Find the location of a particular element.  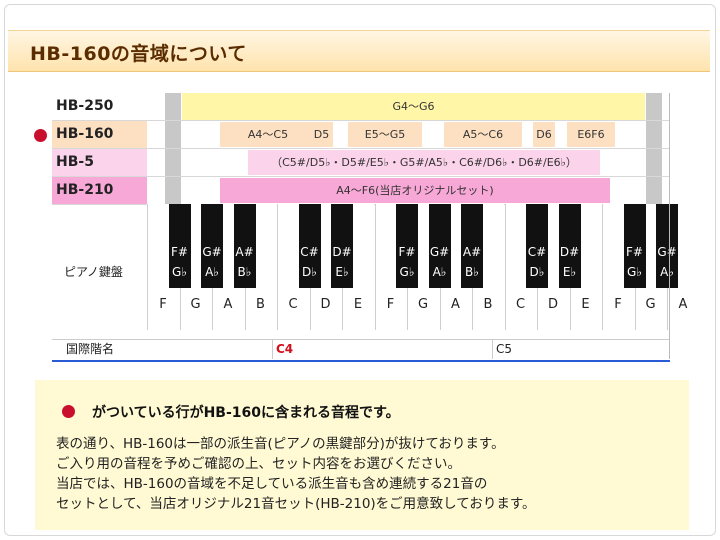

chart-right-border is located at coordinates (669, 226).